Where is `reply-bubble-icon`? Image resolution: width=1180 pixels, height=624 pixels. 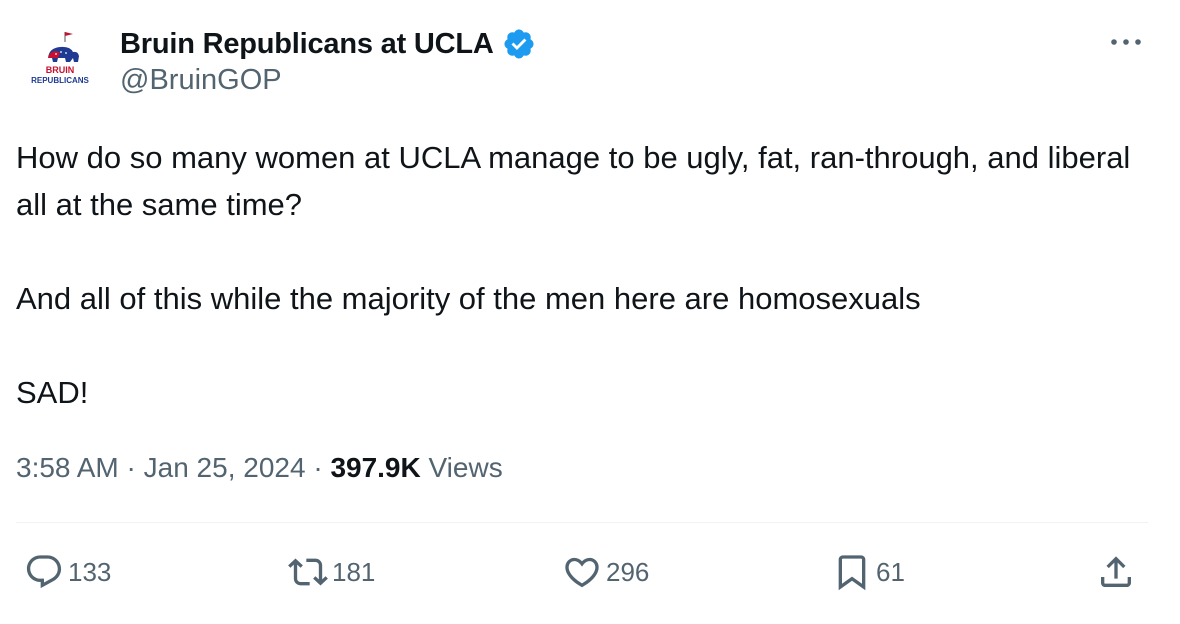
reply-bubble-icon is located at coordinates (44, 572).